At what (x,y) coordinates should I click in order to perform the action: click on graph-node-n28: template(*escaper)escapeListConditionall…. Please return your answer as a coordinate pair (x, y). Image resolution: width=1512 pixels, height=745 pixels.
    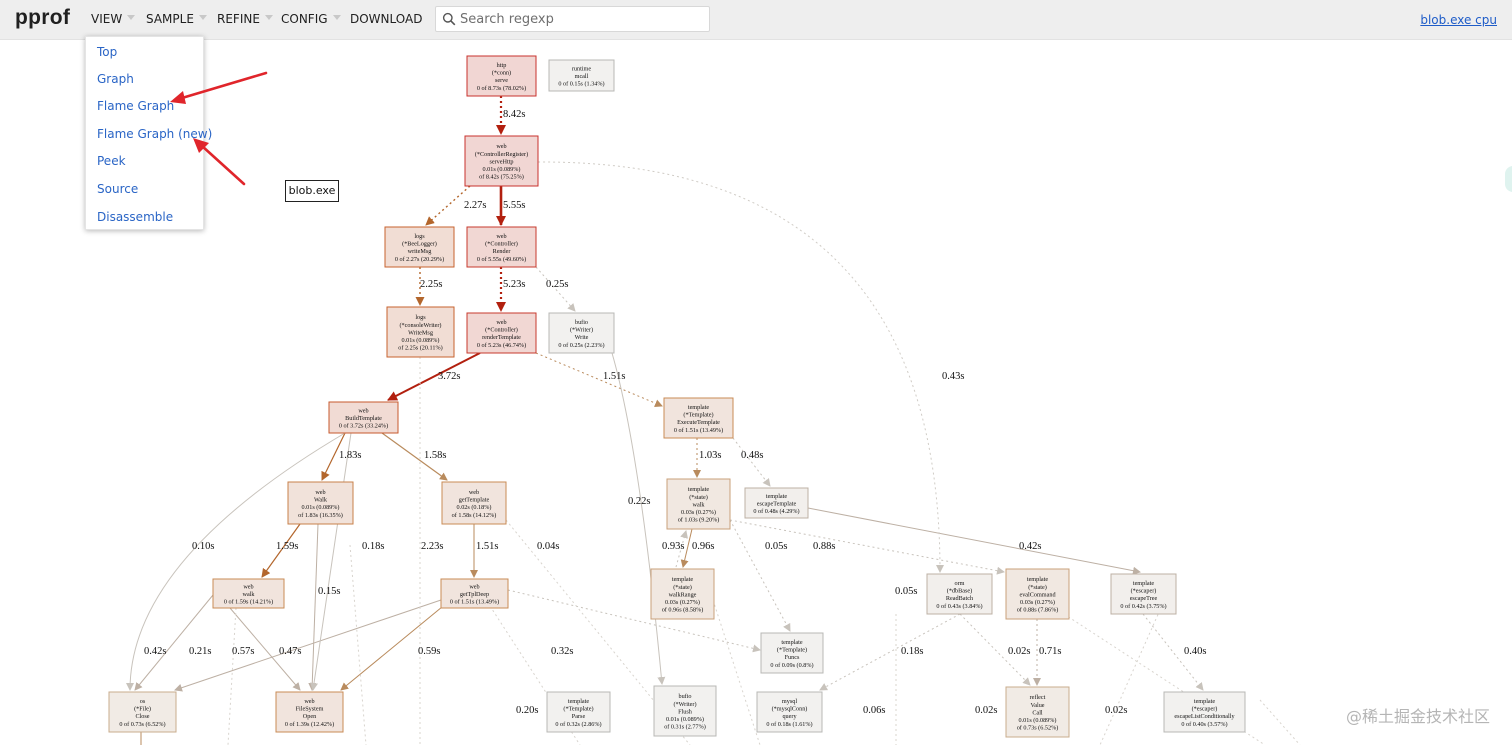
    Looking at the image, I should click on (1204, 712).